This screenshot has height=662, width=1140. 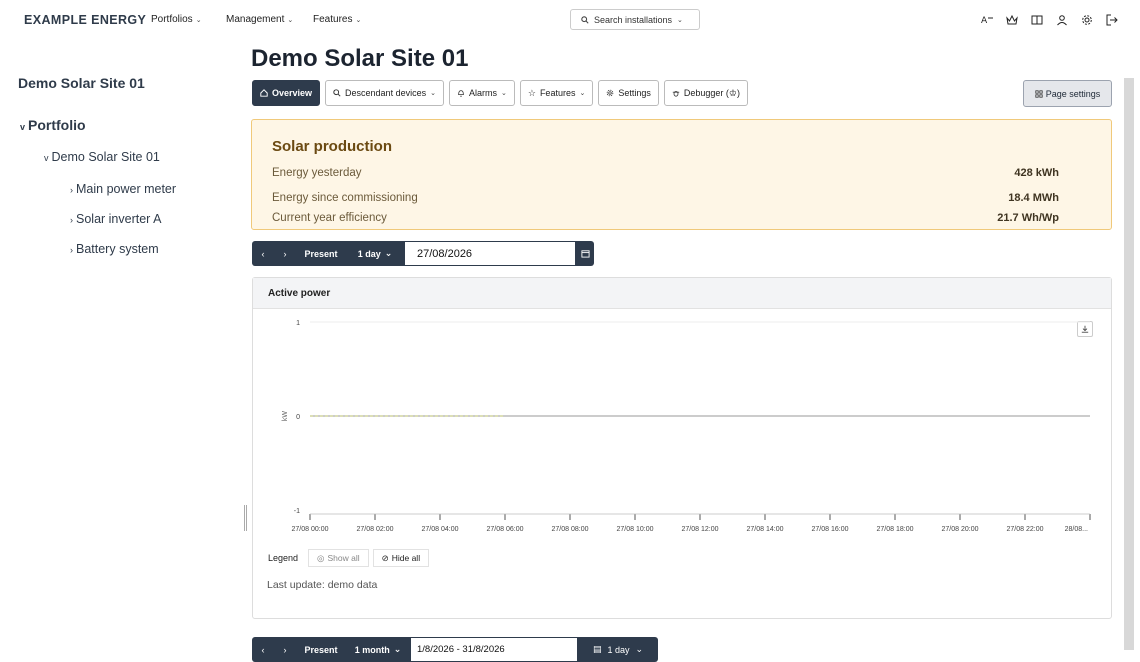 I want to click on nav-portfolios: Portfolios ⌄, so click(x=176, y=19).